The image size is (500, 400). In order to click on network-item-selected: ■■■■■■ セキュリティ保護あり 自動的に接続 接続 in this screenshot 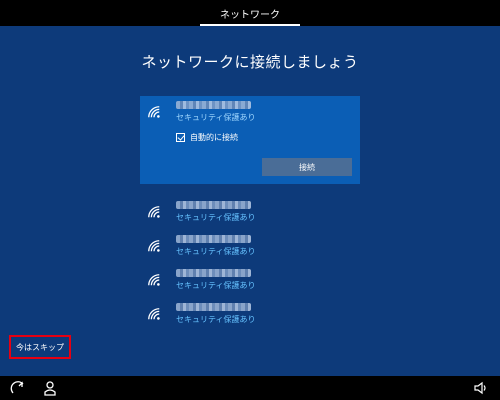, I will do `click(250, 140)`.